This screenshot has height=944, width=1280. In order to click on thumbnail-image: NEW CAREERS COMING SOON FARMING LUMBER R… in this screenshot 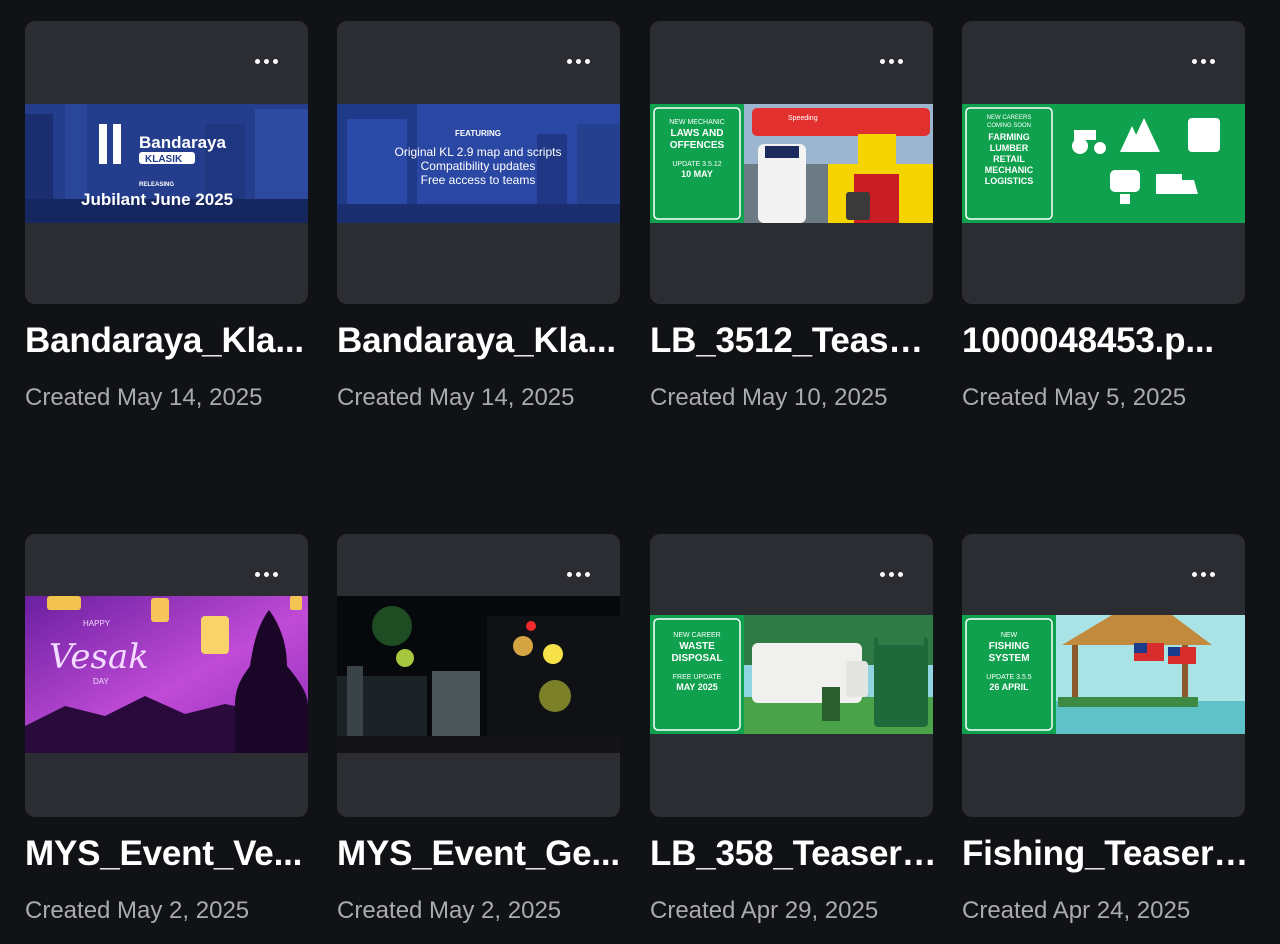, I will do `click(1103, 163)`.